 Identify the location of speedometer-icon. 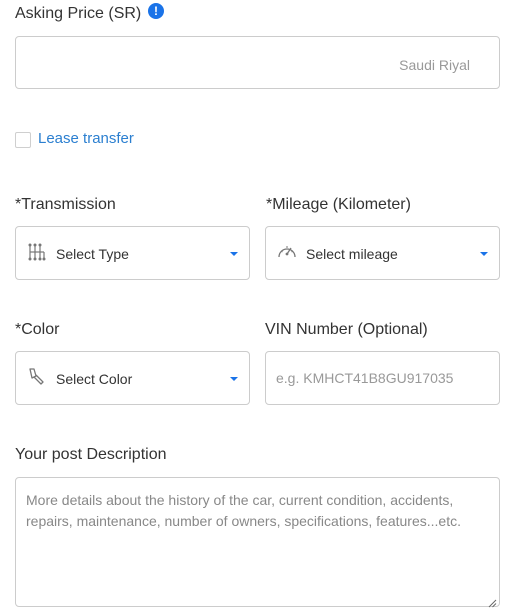
(287, 252).